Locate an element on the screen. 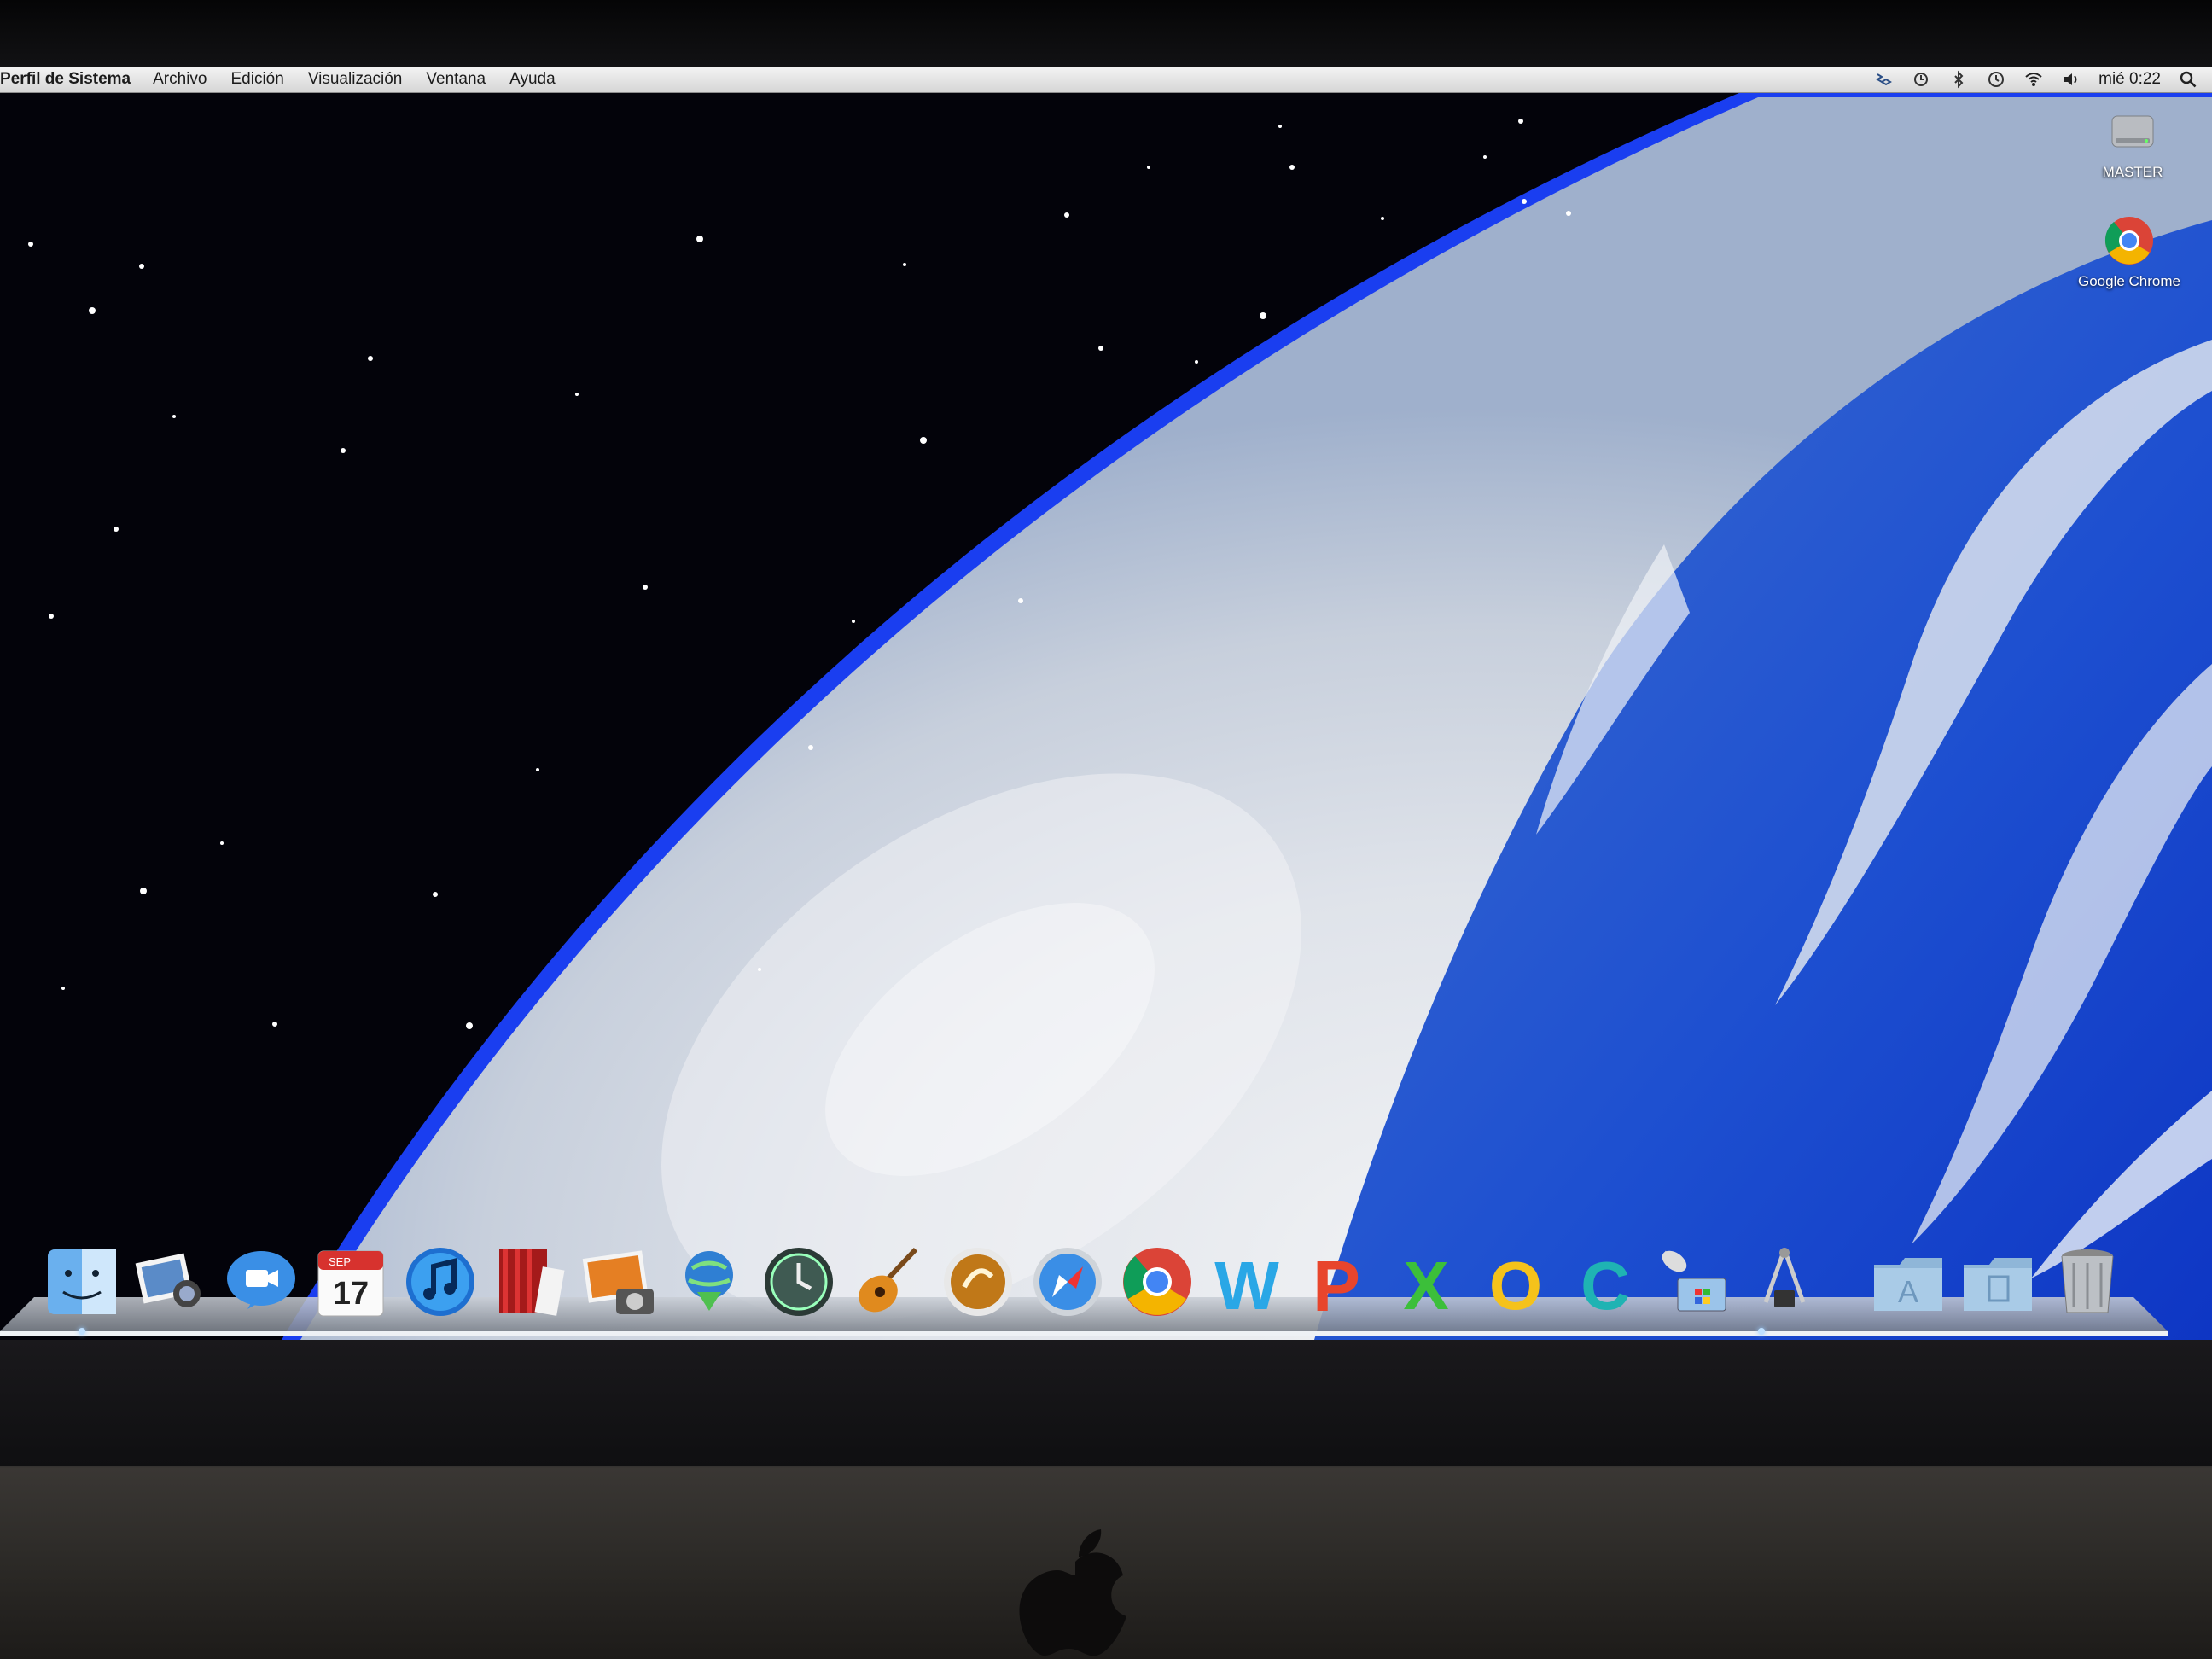 The image size is (2212, 1659). trash-icon is located at coordinates (2087, 1281).